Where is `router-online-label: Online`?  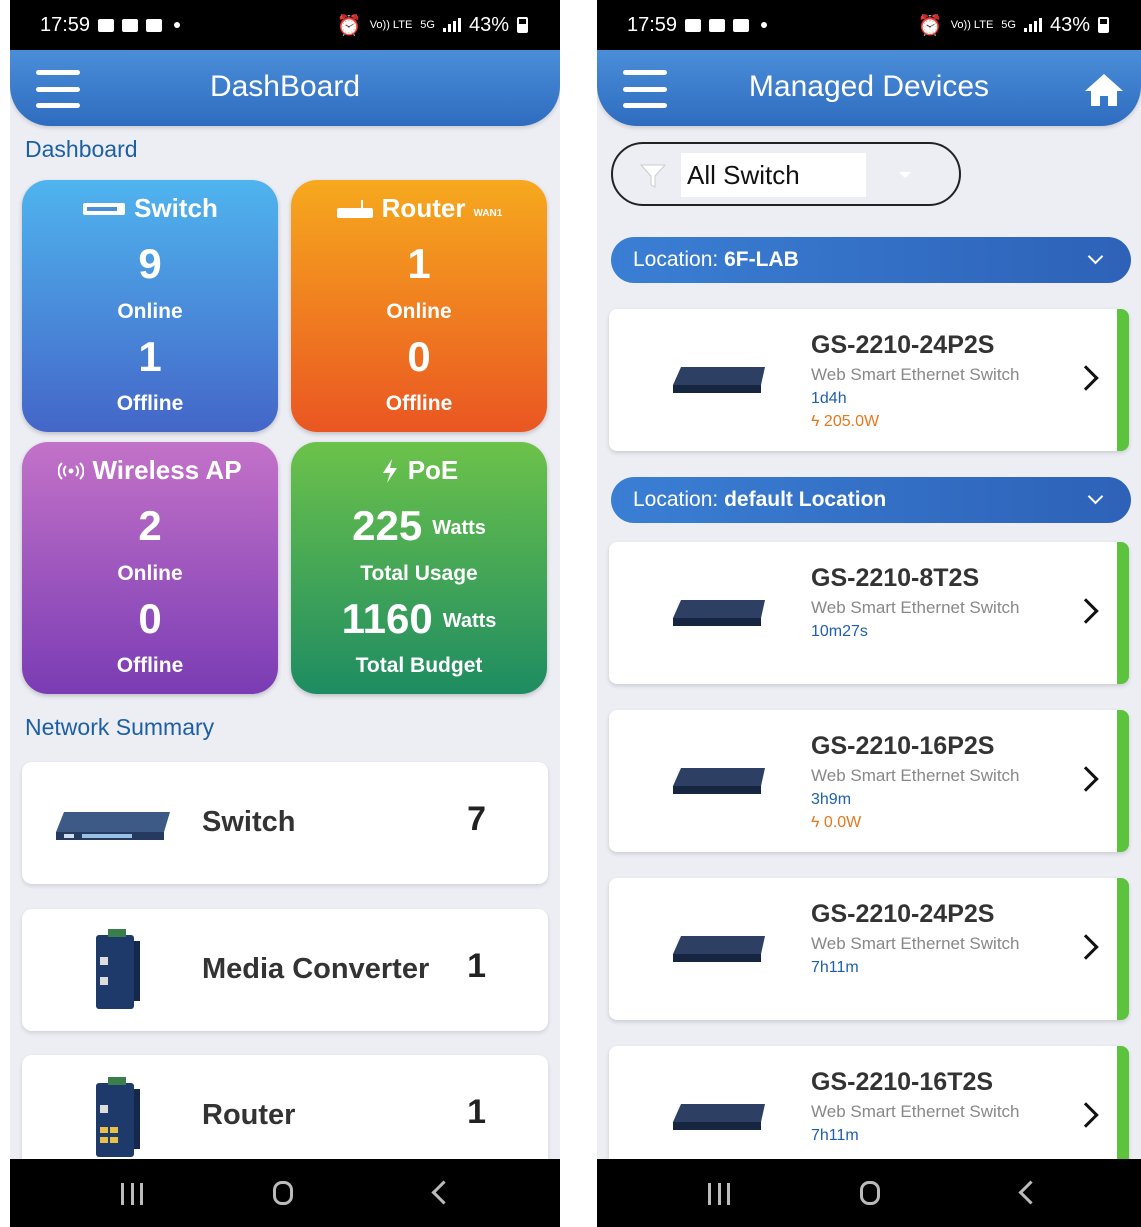 router-online-label: Online is located at coordinates (419, 311).